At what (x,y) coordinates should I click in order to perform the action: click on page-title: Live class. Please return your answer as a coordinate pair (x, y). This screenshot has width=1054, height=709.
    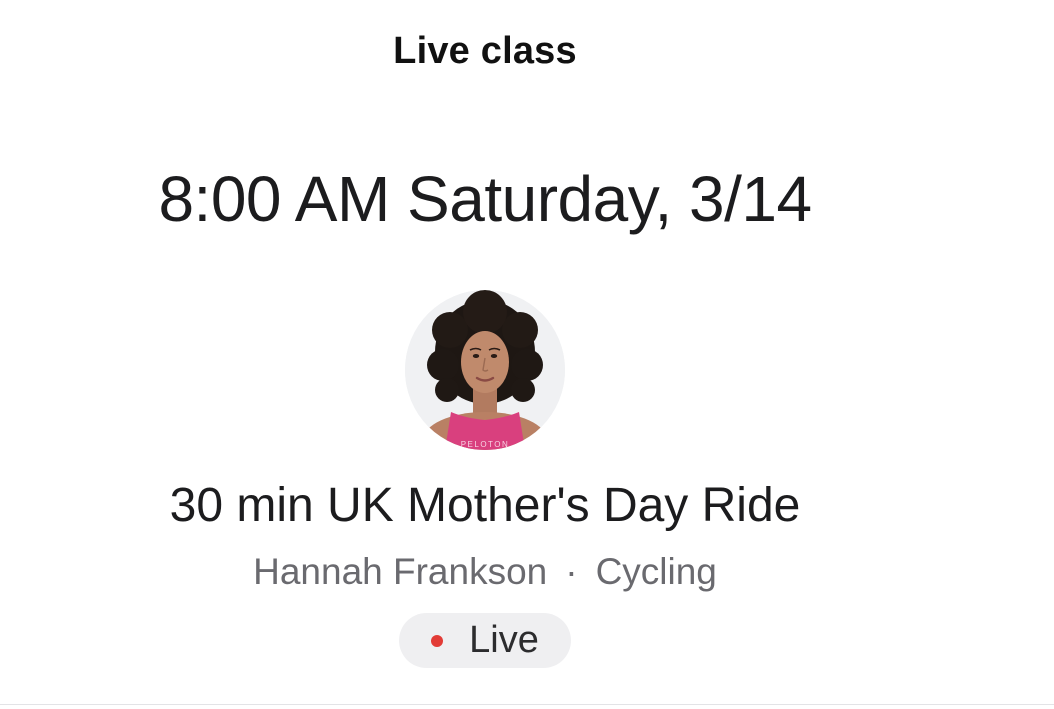
    Looking at the image, I should click on (485, 51).